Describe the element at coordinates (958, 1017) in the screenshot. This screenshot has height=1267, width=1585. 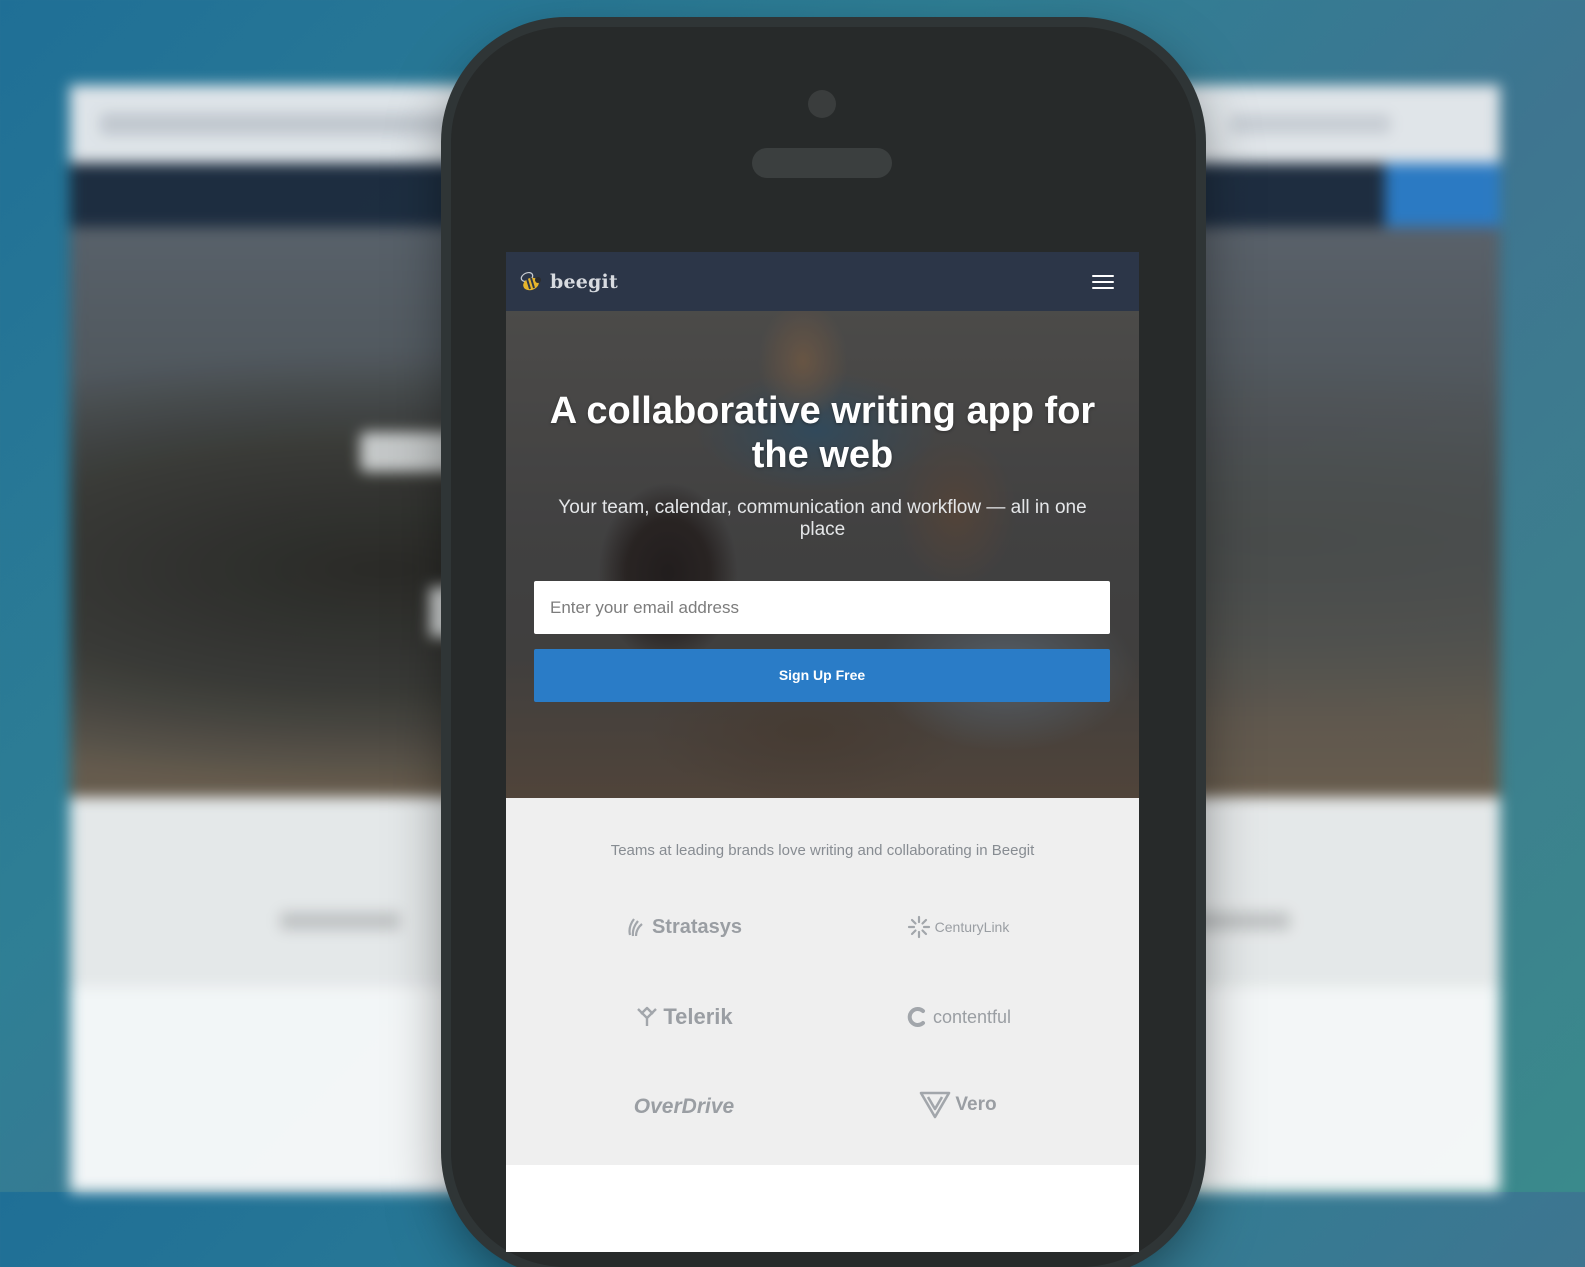
I see `brand-logo-contentful: contentful` at that location.